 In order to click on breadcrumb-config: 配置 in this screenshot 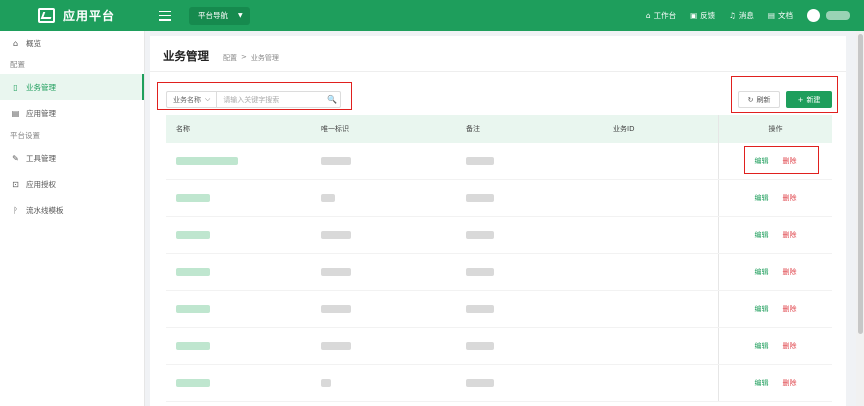, I will do `click(230, 58)`.